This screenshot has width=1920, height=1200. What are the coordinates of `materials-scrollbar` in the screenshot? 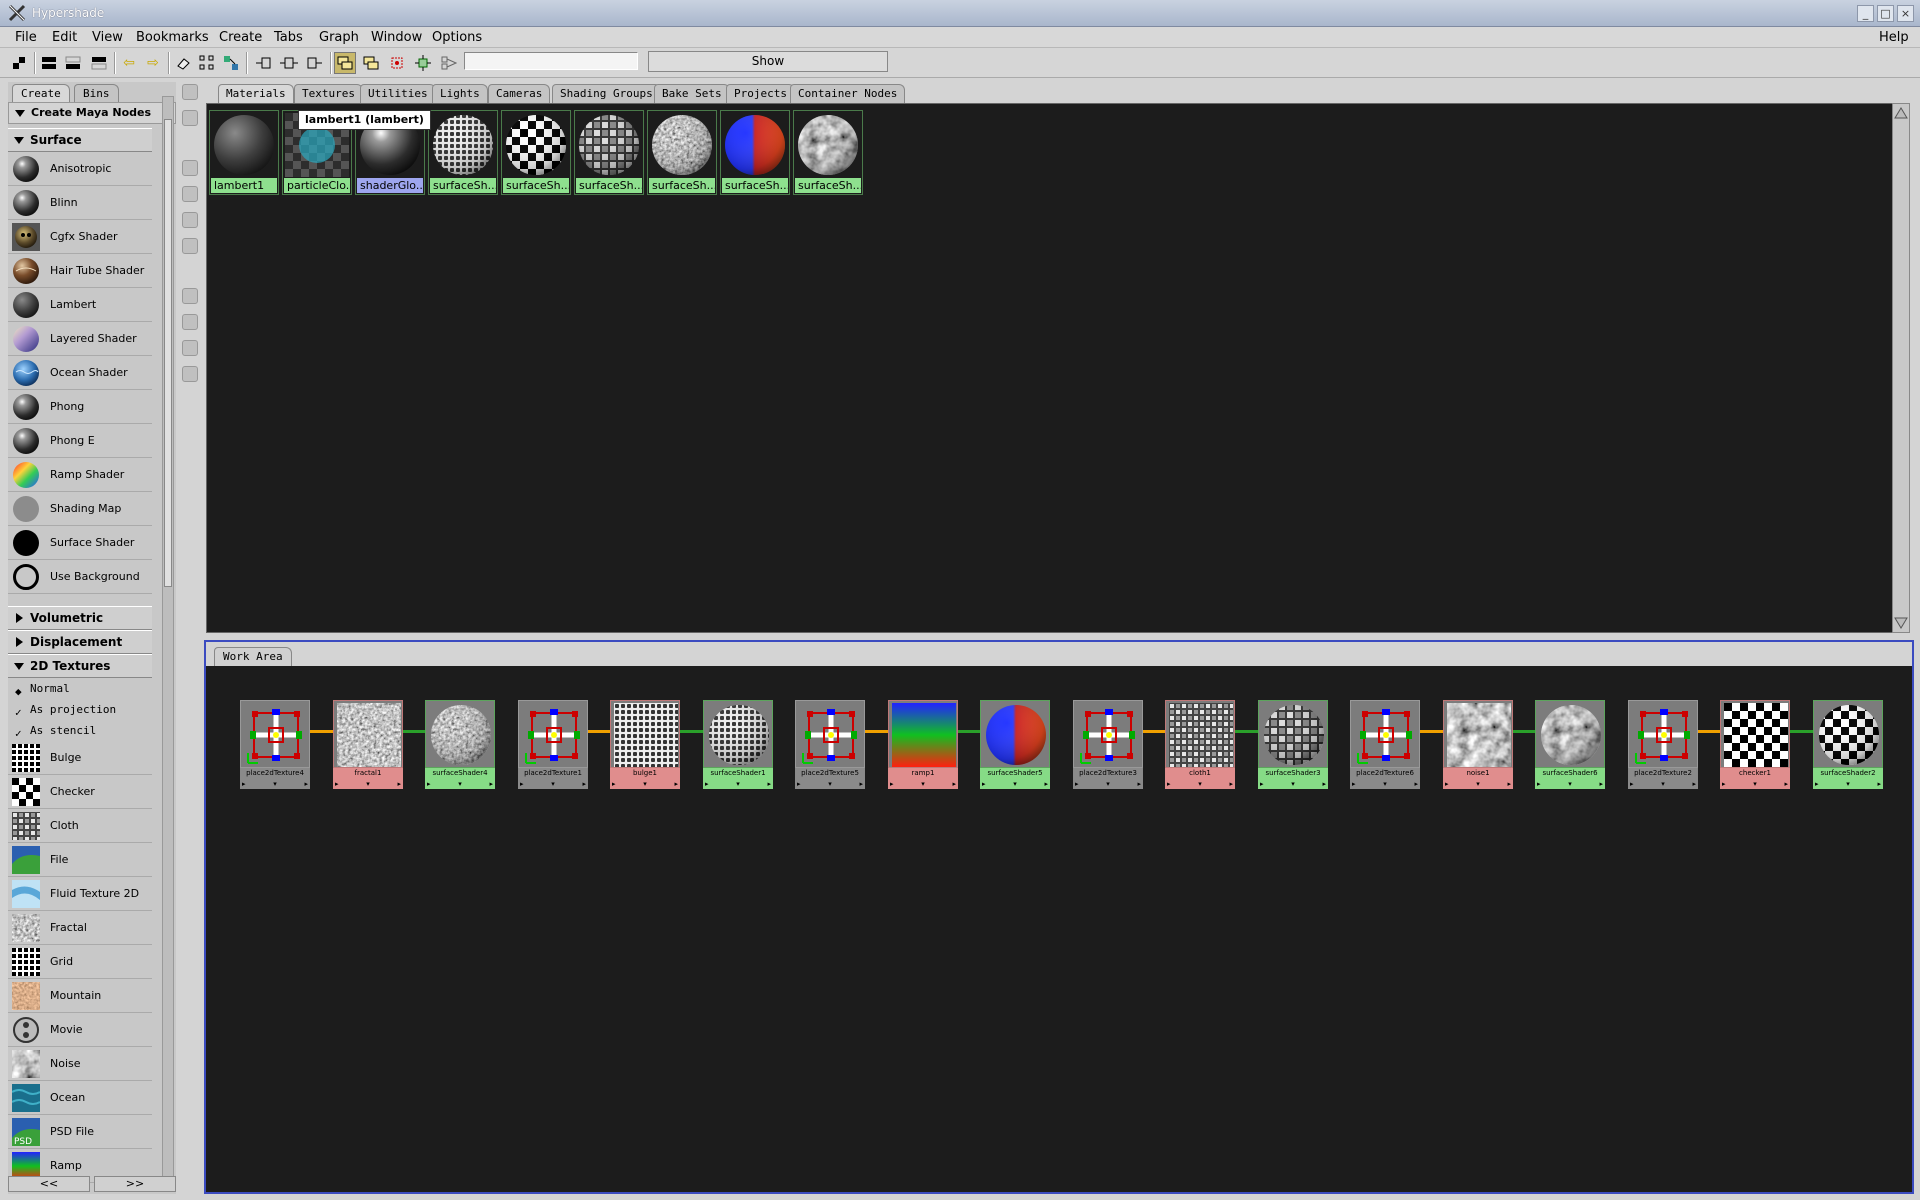 It's located at (1901, 368).